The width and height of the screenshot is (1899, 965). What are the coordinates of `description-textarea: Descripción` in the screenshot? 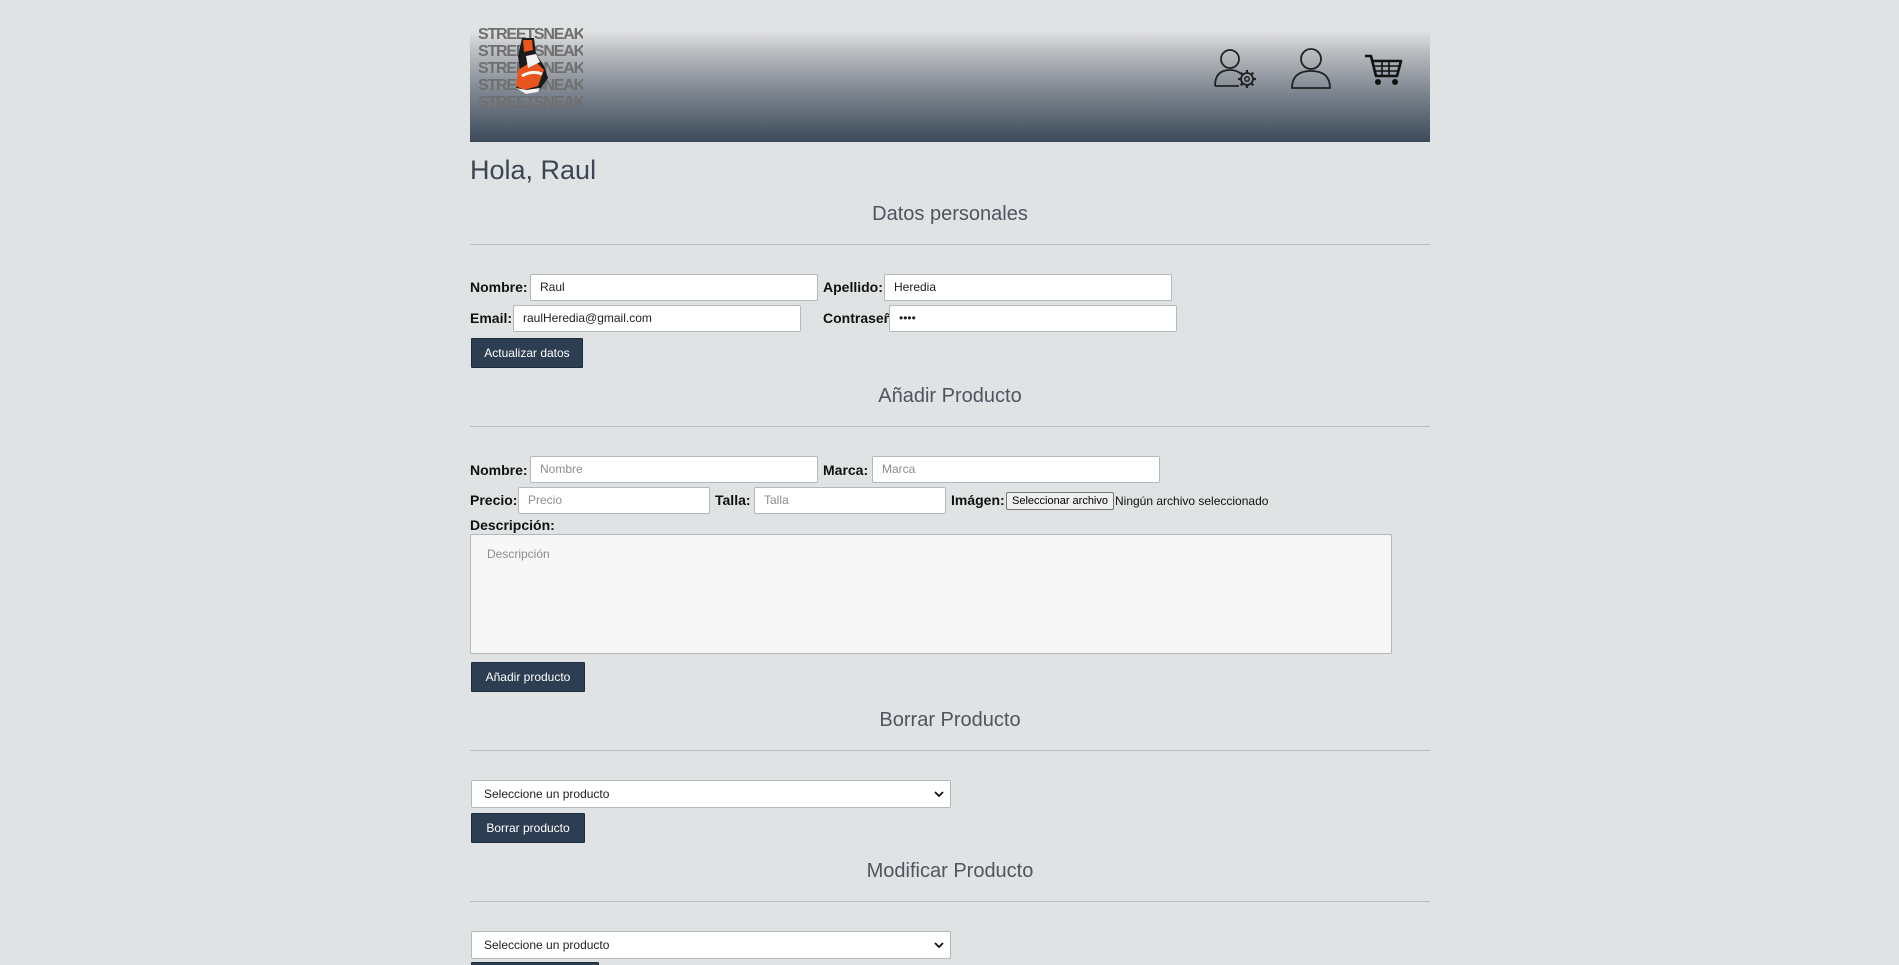 It's located at (931, 594).